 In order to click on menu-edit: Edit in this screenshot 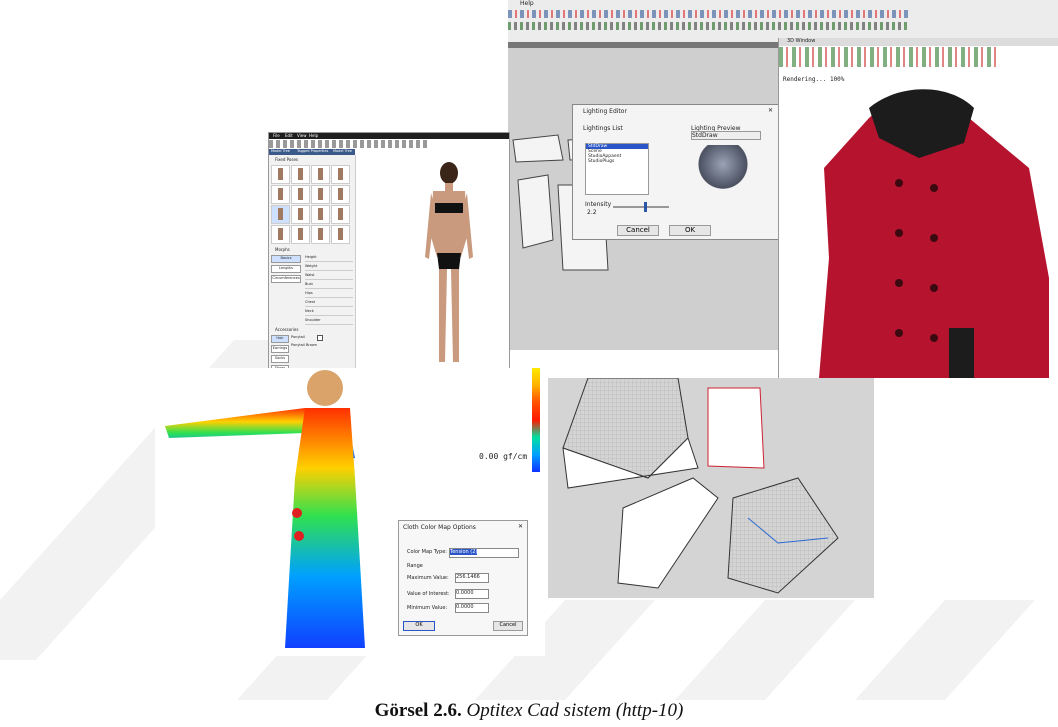, I will do `click(289, 135)`.